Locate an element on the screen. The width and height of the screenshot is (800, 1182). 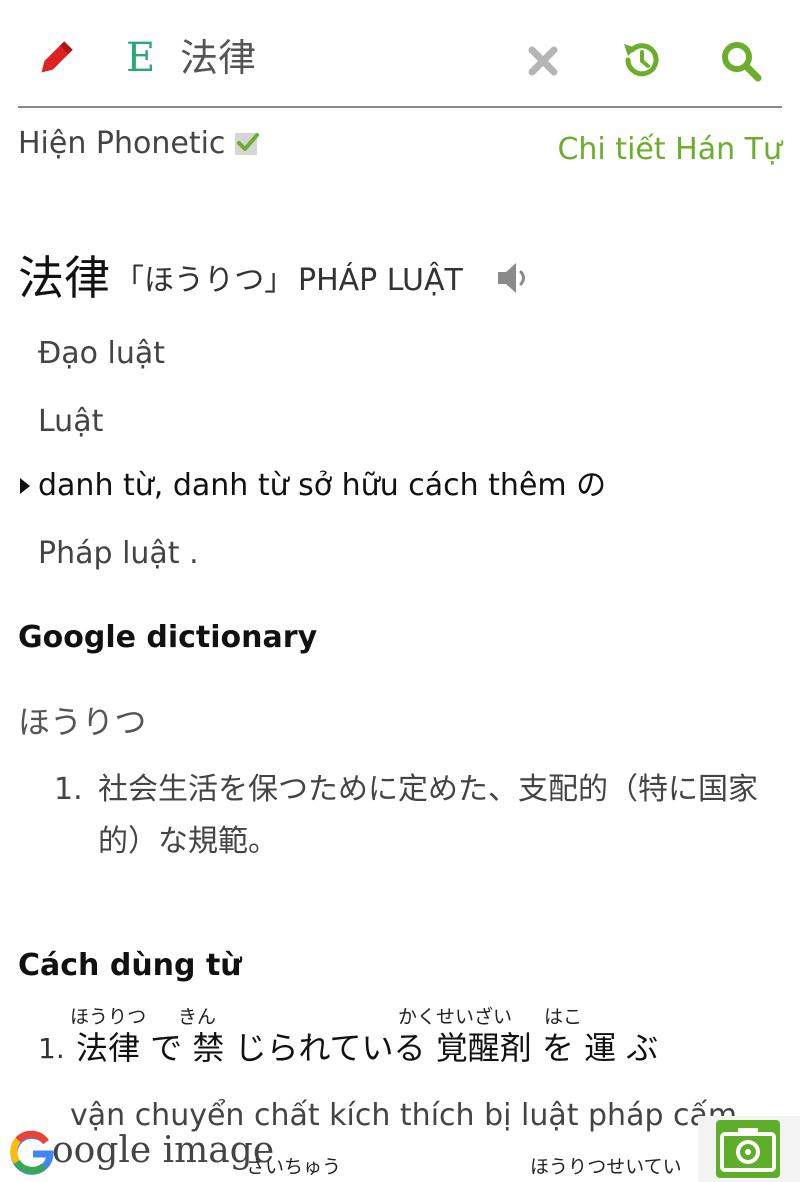
google-dictionary-title: Google dictionary is located at coordinates (168, 637).